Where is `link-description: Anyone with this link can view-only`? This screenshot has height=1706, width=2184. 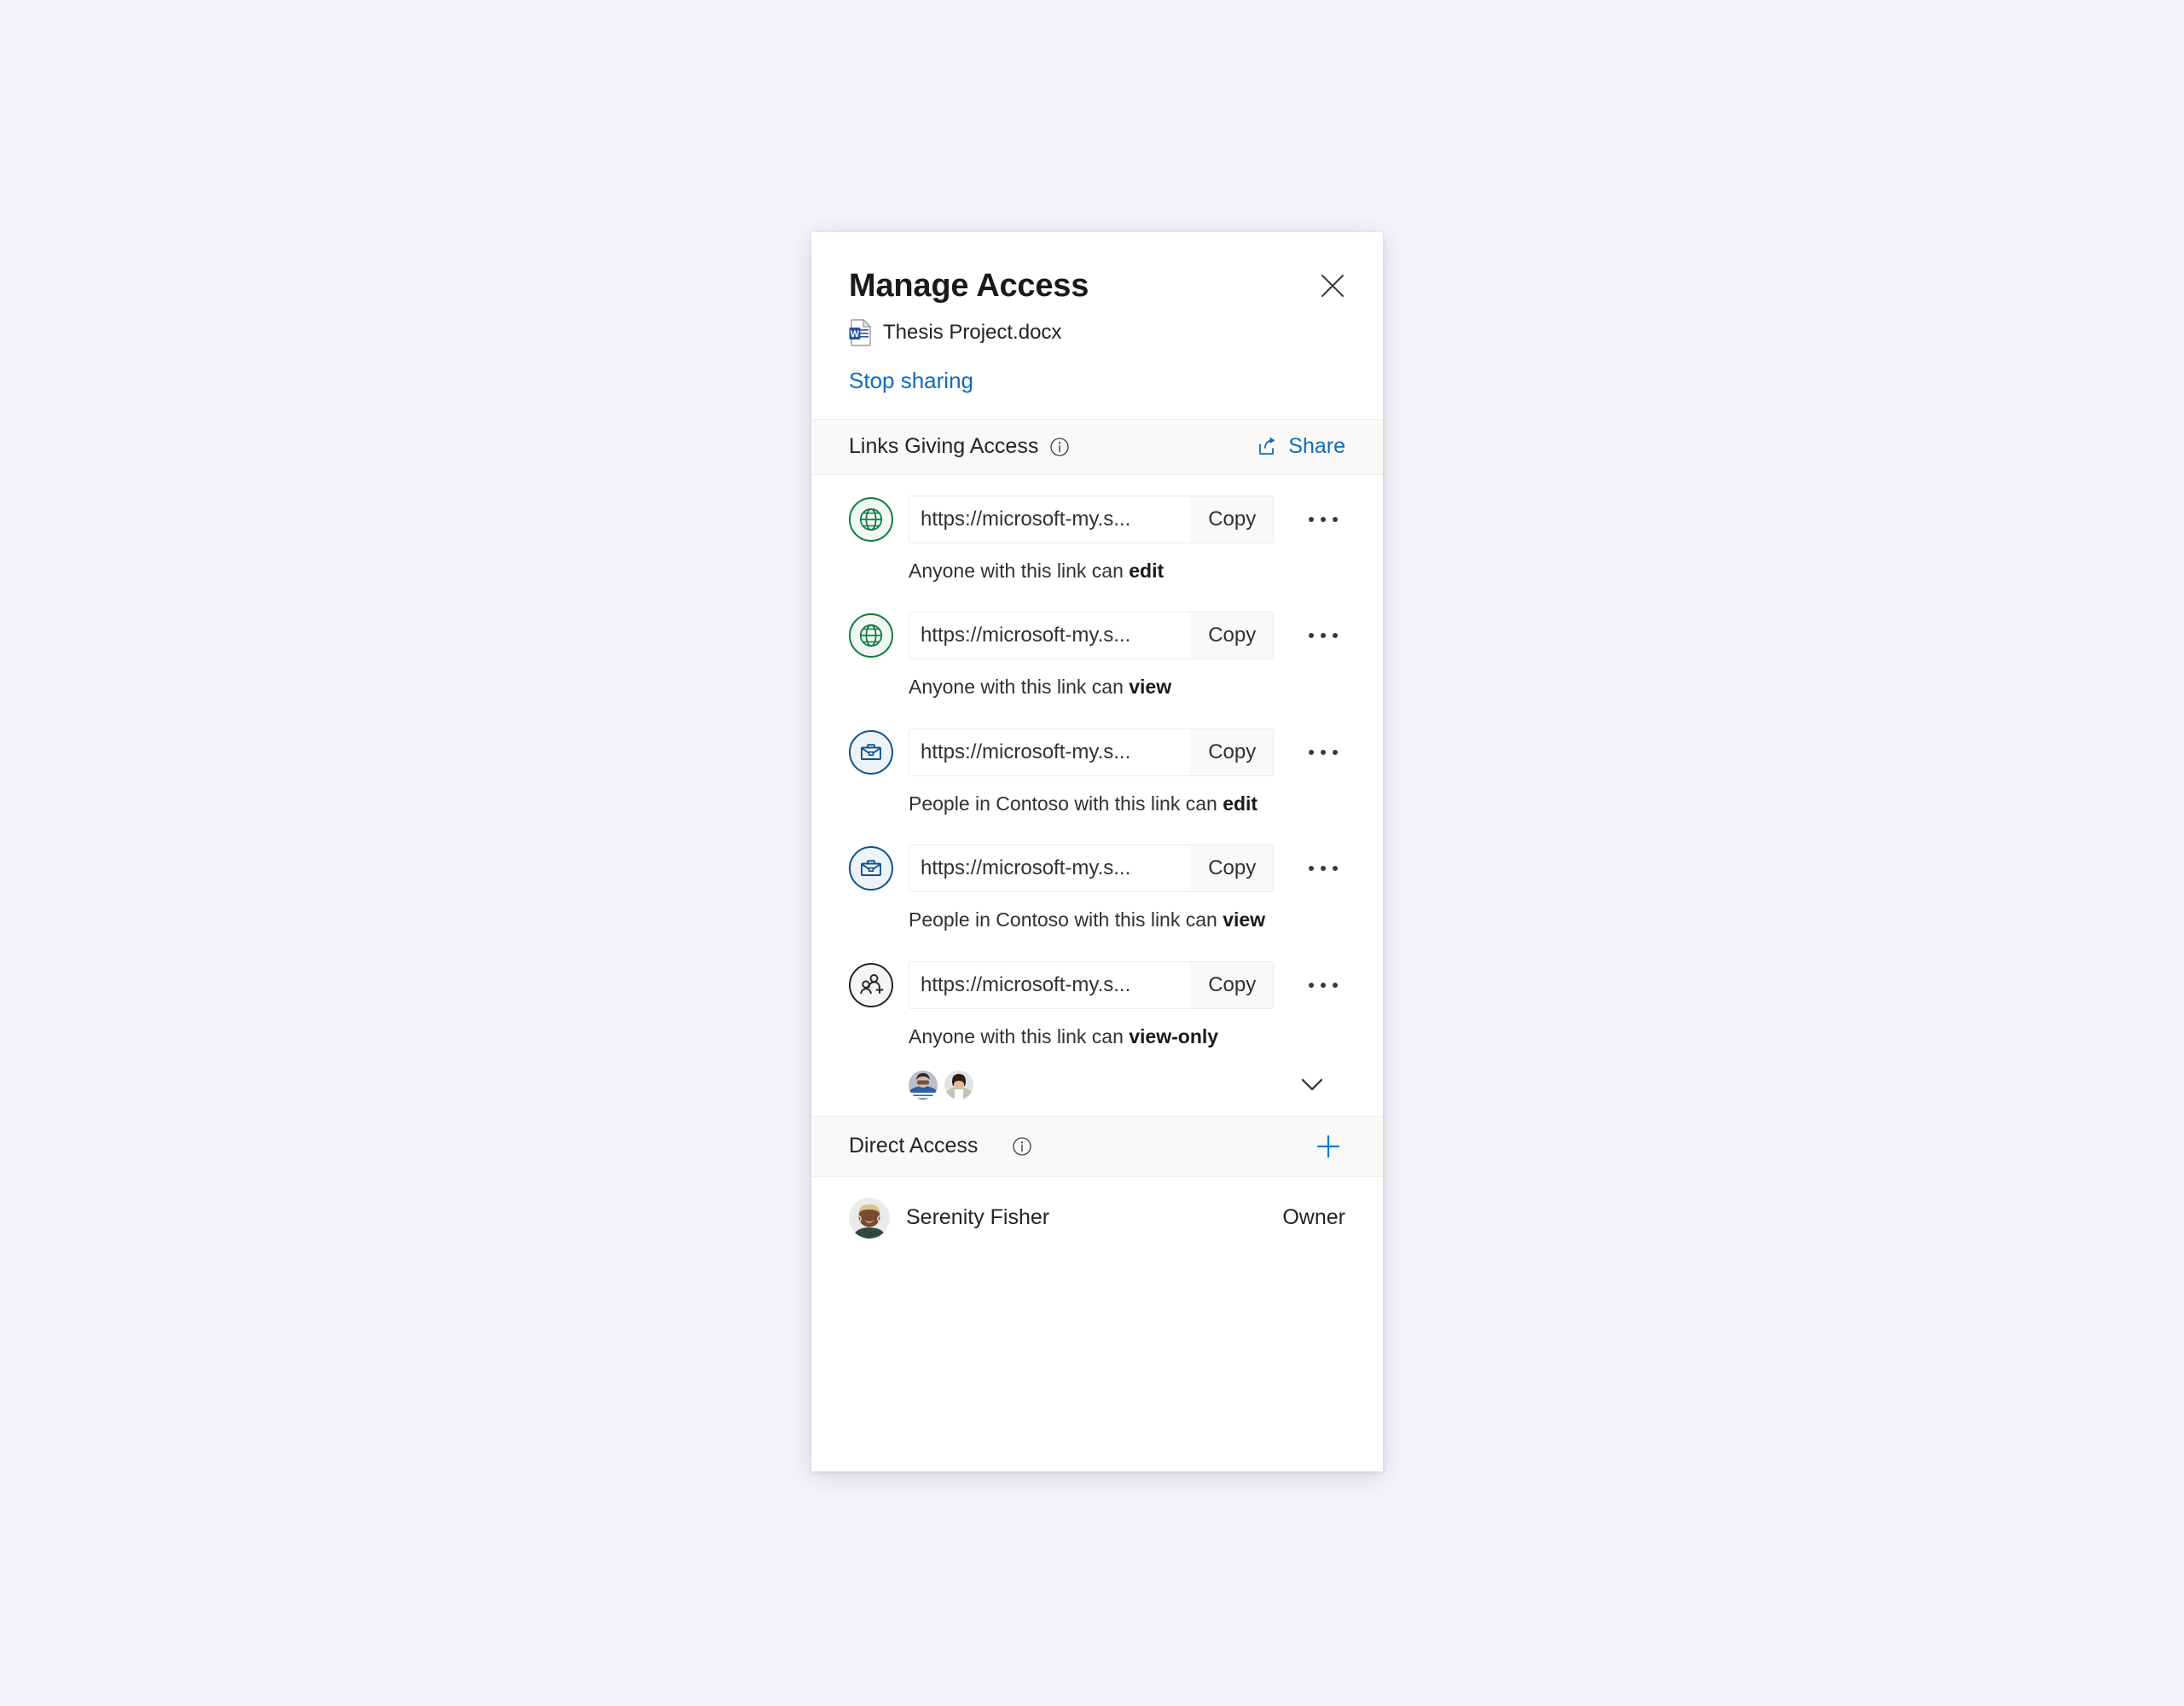
link-description: Anyone with this link can view-only is located at coordinates (1127, 1037).